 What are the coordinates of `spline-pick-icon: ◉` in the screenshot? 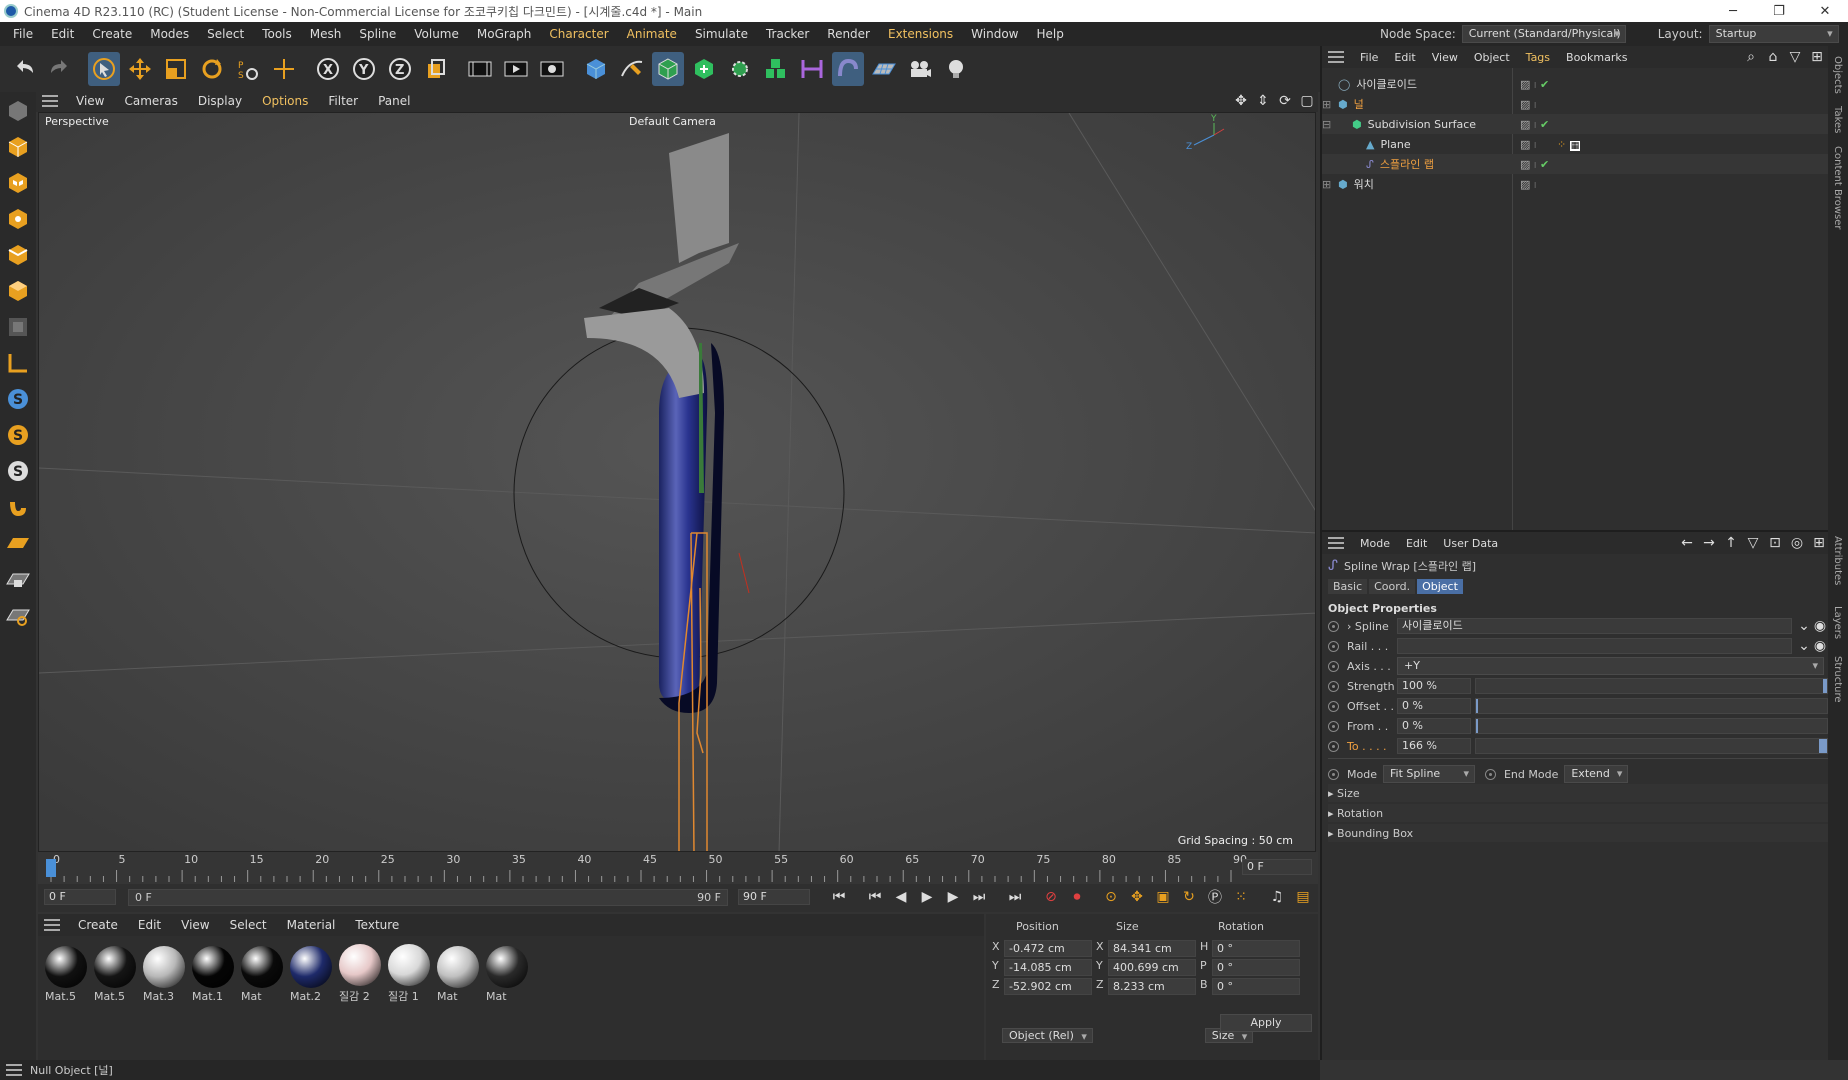 It's located at (1820, 626).